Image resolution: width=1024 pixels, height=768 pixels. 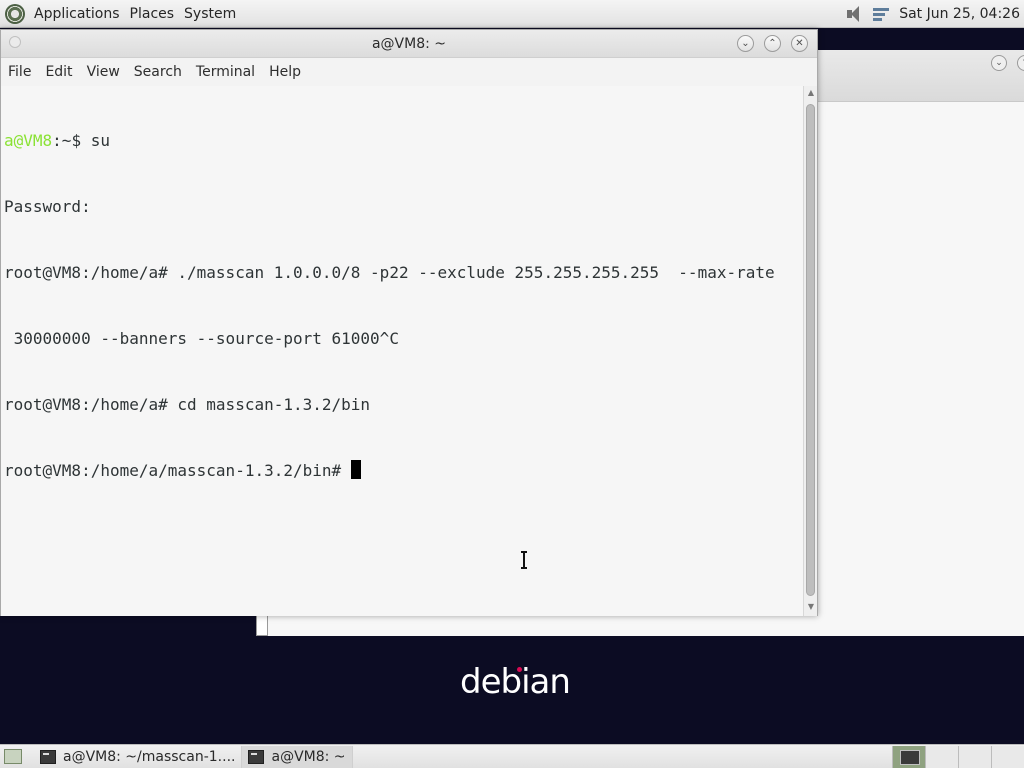 I want to click on menu-places: Places, so click(x=152, y=14).